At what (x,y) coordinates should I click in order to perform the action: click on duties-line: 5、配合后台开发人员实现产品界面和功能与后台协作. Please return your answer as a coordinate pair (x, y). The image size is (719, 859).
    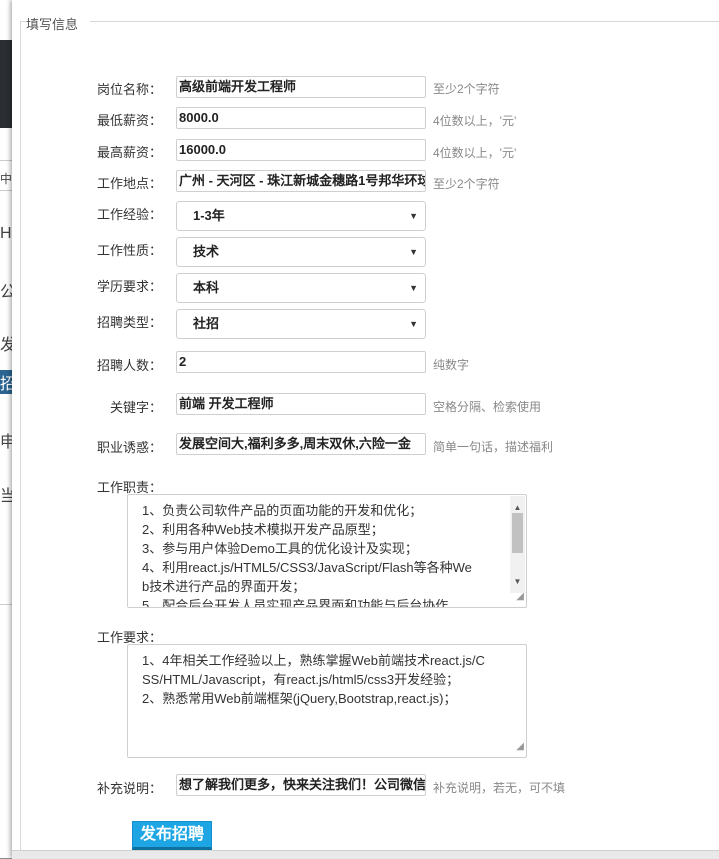
    Looking at the image, I should click on (295, 603).